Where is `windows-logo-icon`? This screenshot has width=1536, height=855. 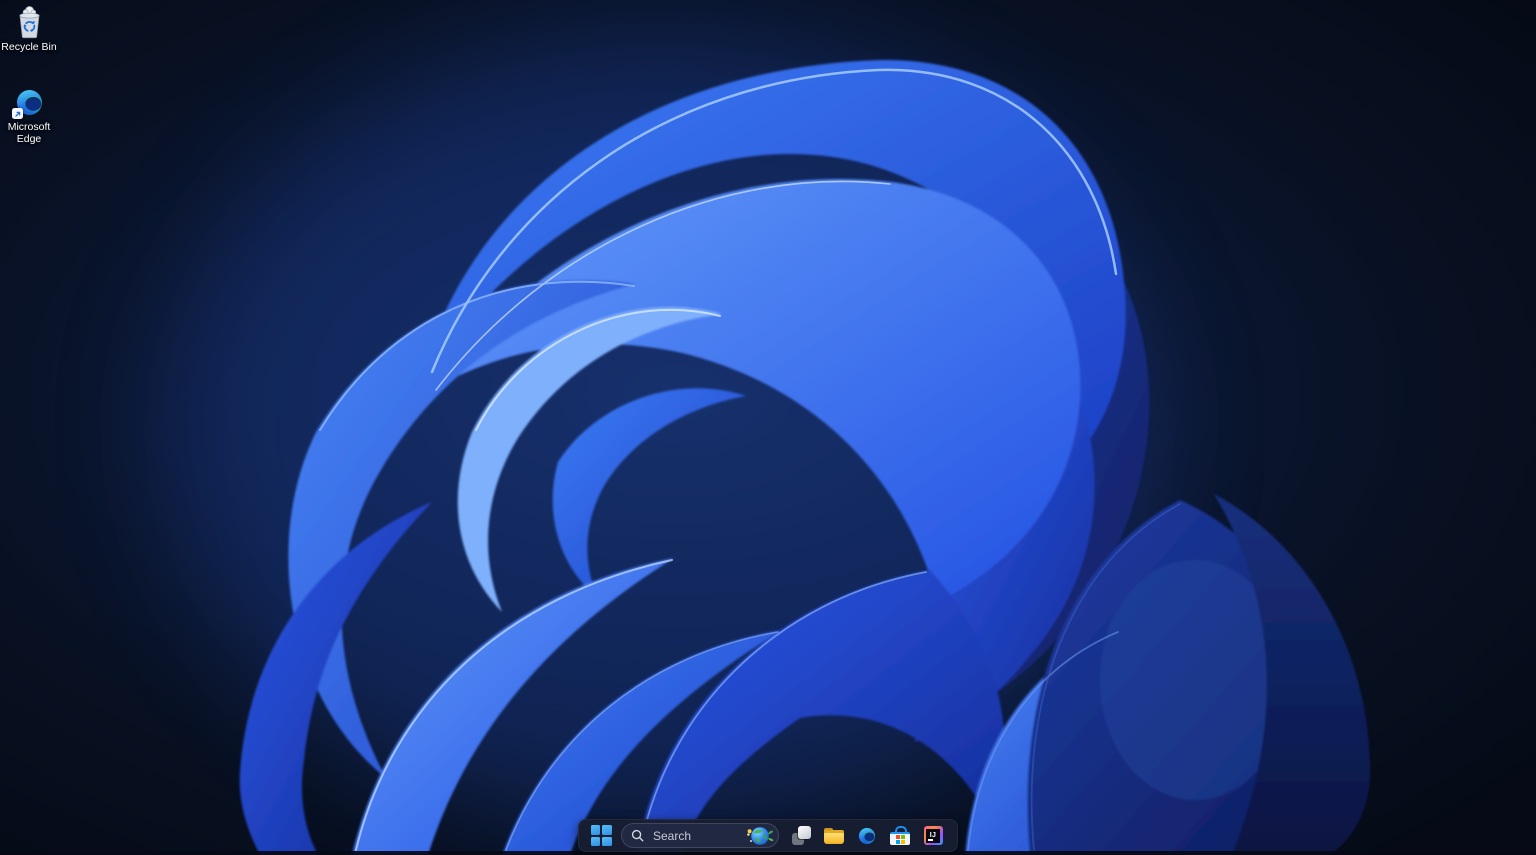 windows-logo-icon is located at coordinates (601, 835).